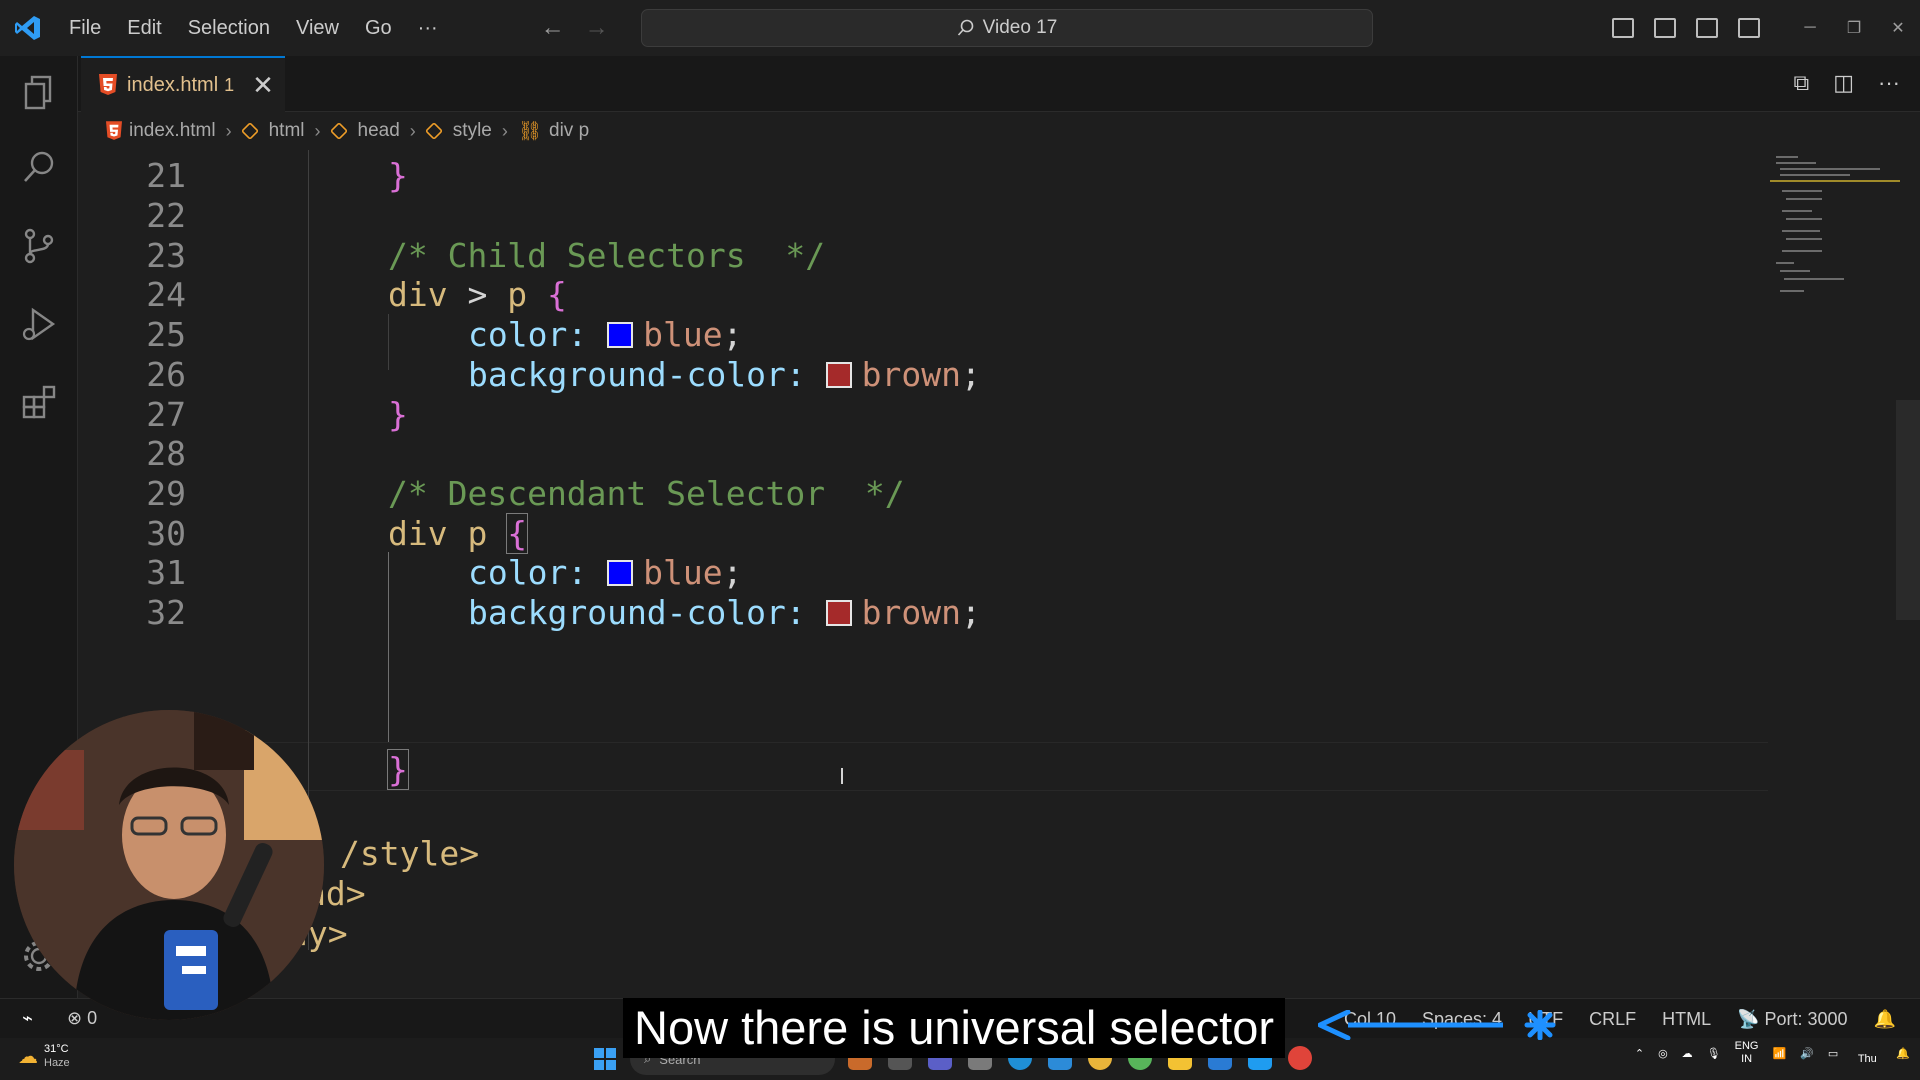 The image size is (1920, 1080). Describe the element at coordinates (166, 294) in the screenshot. I see `line-number: 24` at that location.